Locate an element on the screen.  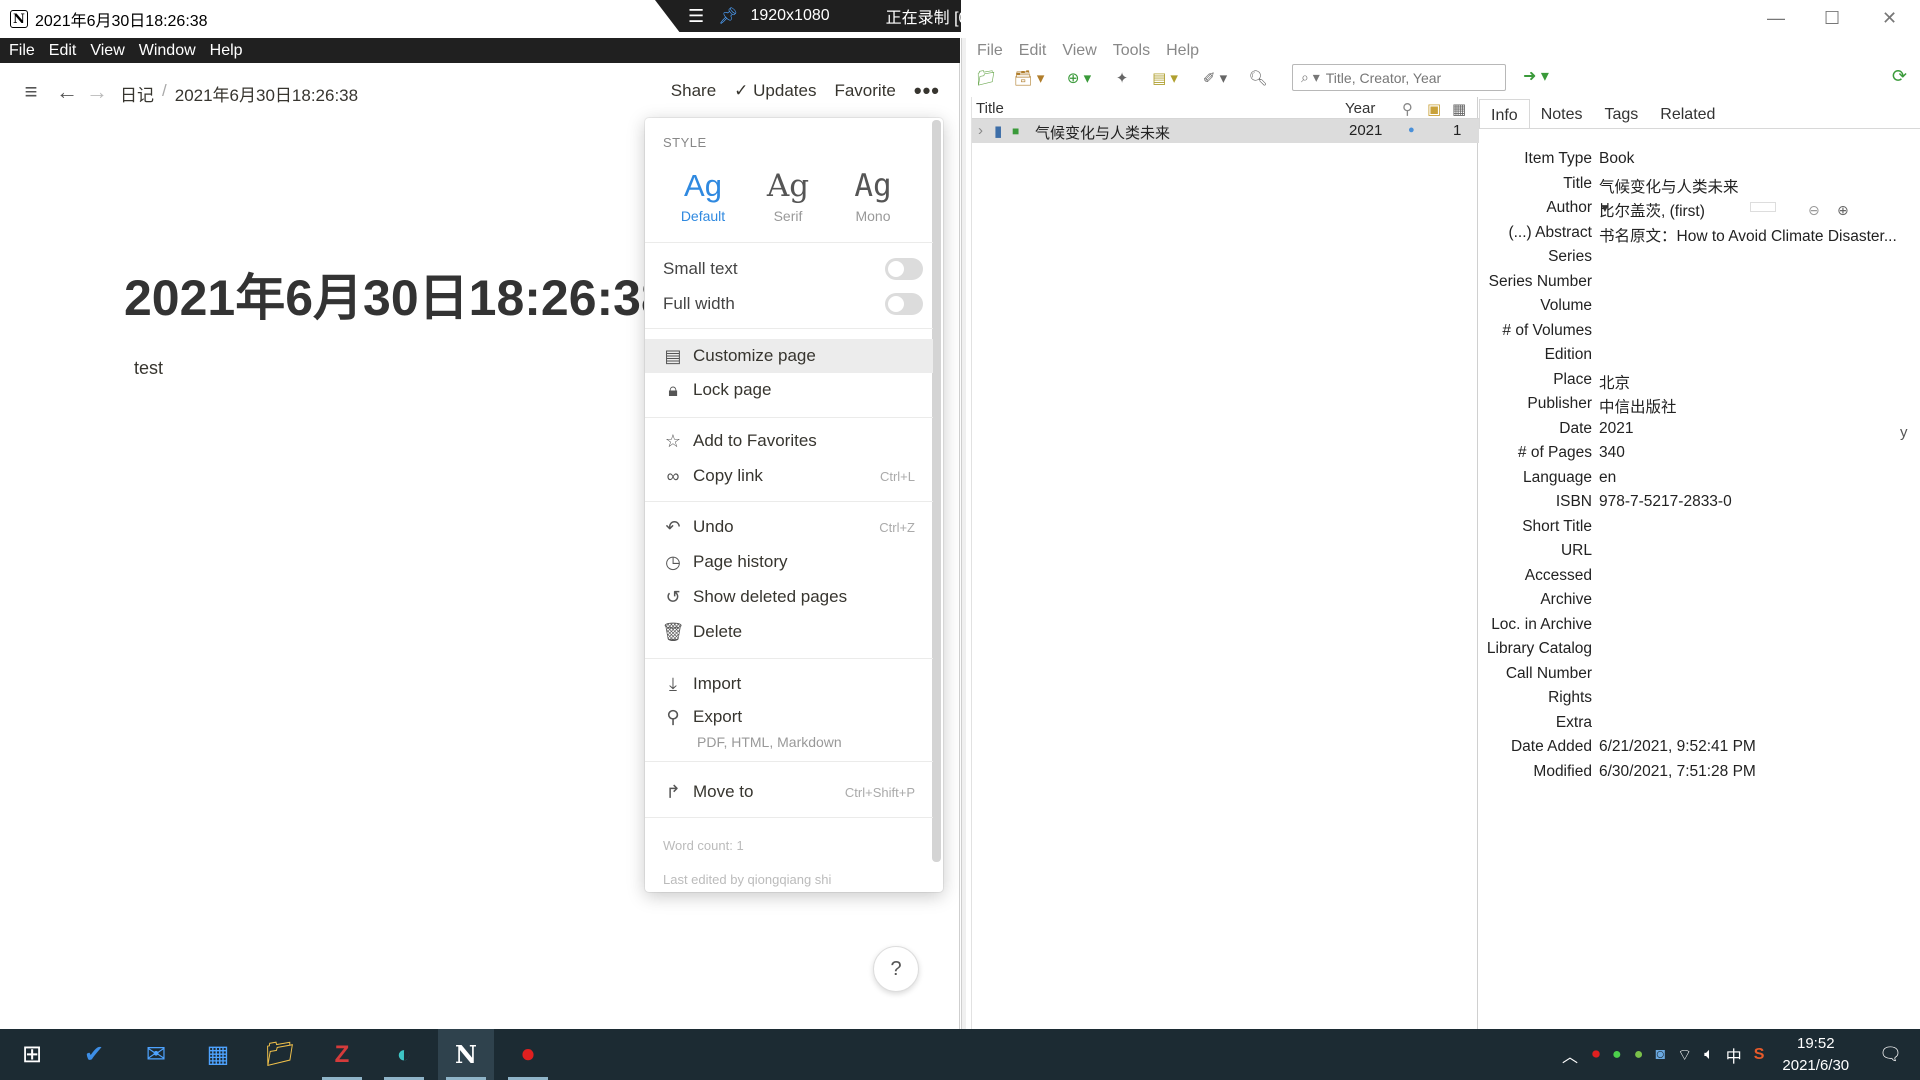
field-value: en is located at coordinates (1754, 478).